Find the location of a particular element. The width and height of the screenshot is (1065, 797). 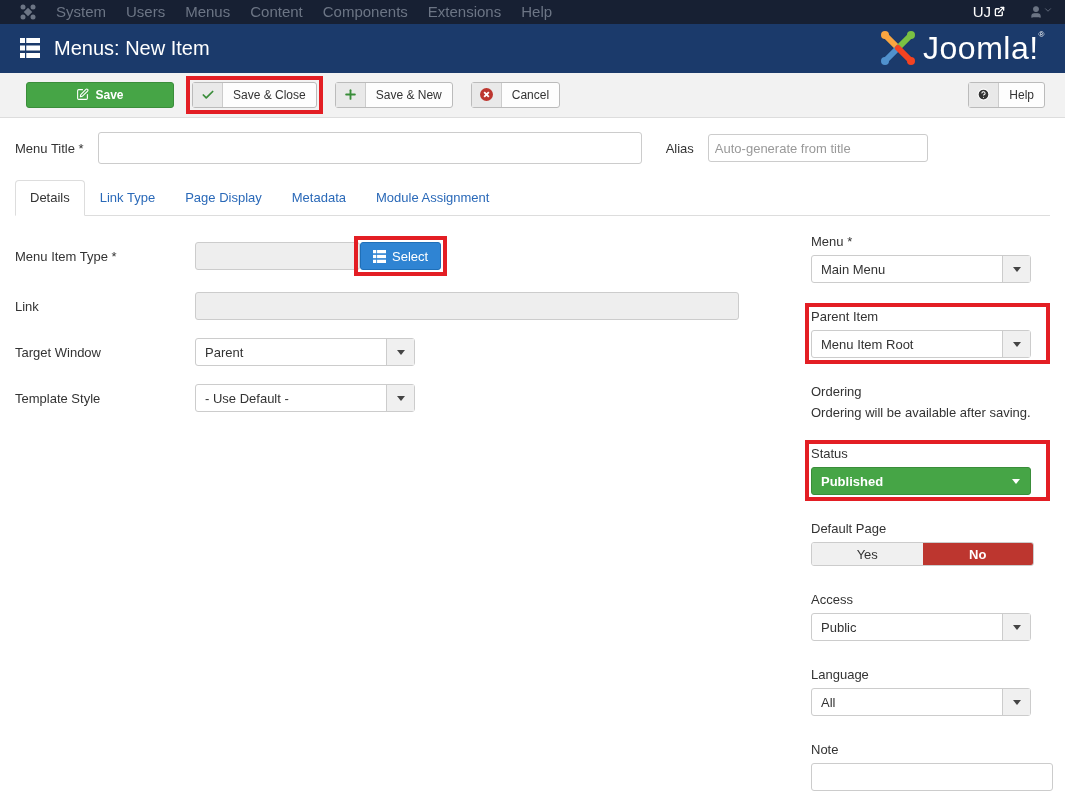

field-label: Access is located at coordinates (832, 599).